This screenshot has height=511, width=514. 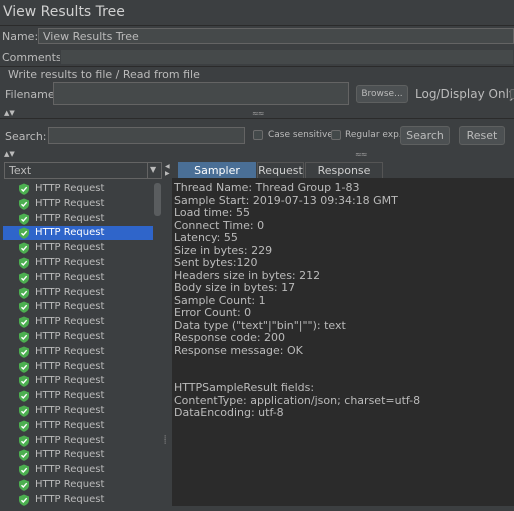 I want to click on renderer-selected-value: Text, so click(x=20, y=170).